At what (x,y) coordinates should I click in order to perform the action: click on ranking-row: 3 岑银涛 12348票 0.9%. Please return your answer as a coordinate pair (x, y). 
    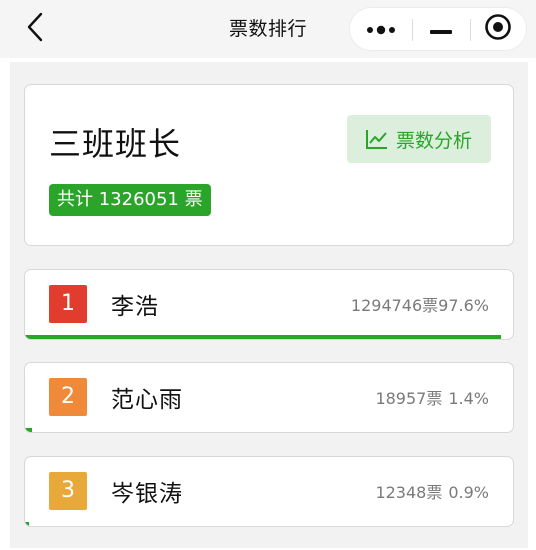
    Looking at the image, I should click on (269, 491).